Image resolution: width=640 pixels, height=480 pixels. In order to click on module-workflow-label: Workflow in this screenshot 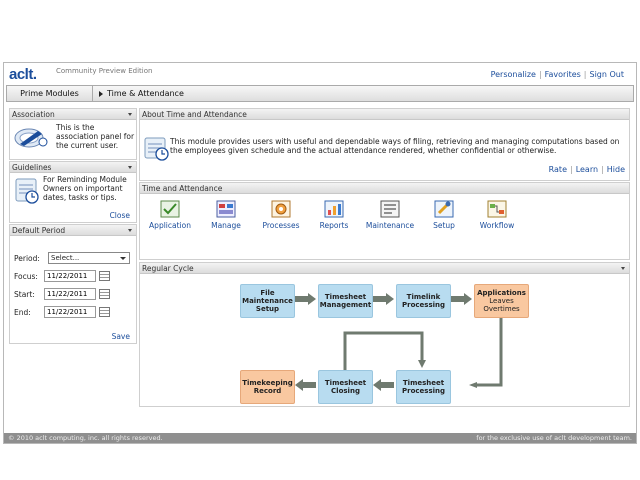, I will do `click(497, 225)`.